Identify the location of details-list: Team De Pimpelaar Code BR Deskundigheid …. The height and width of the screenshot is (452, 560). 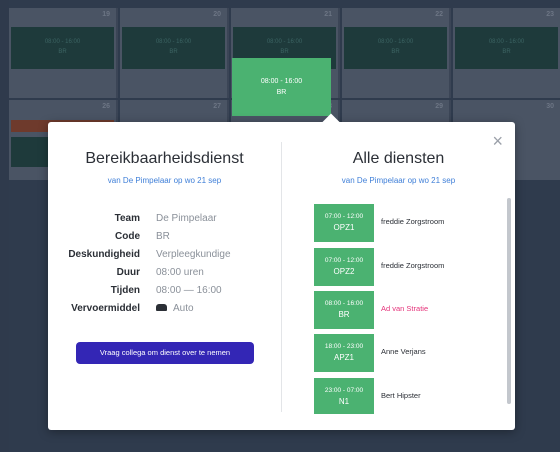
(164, 264).